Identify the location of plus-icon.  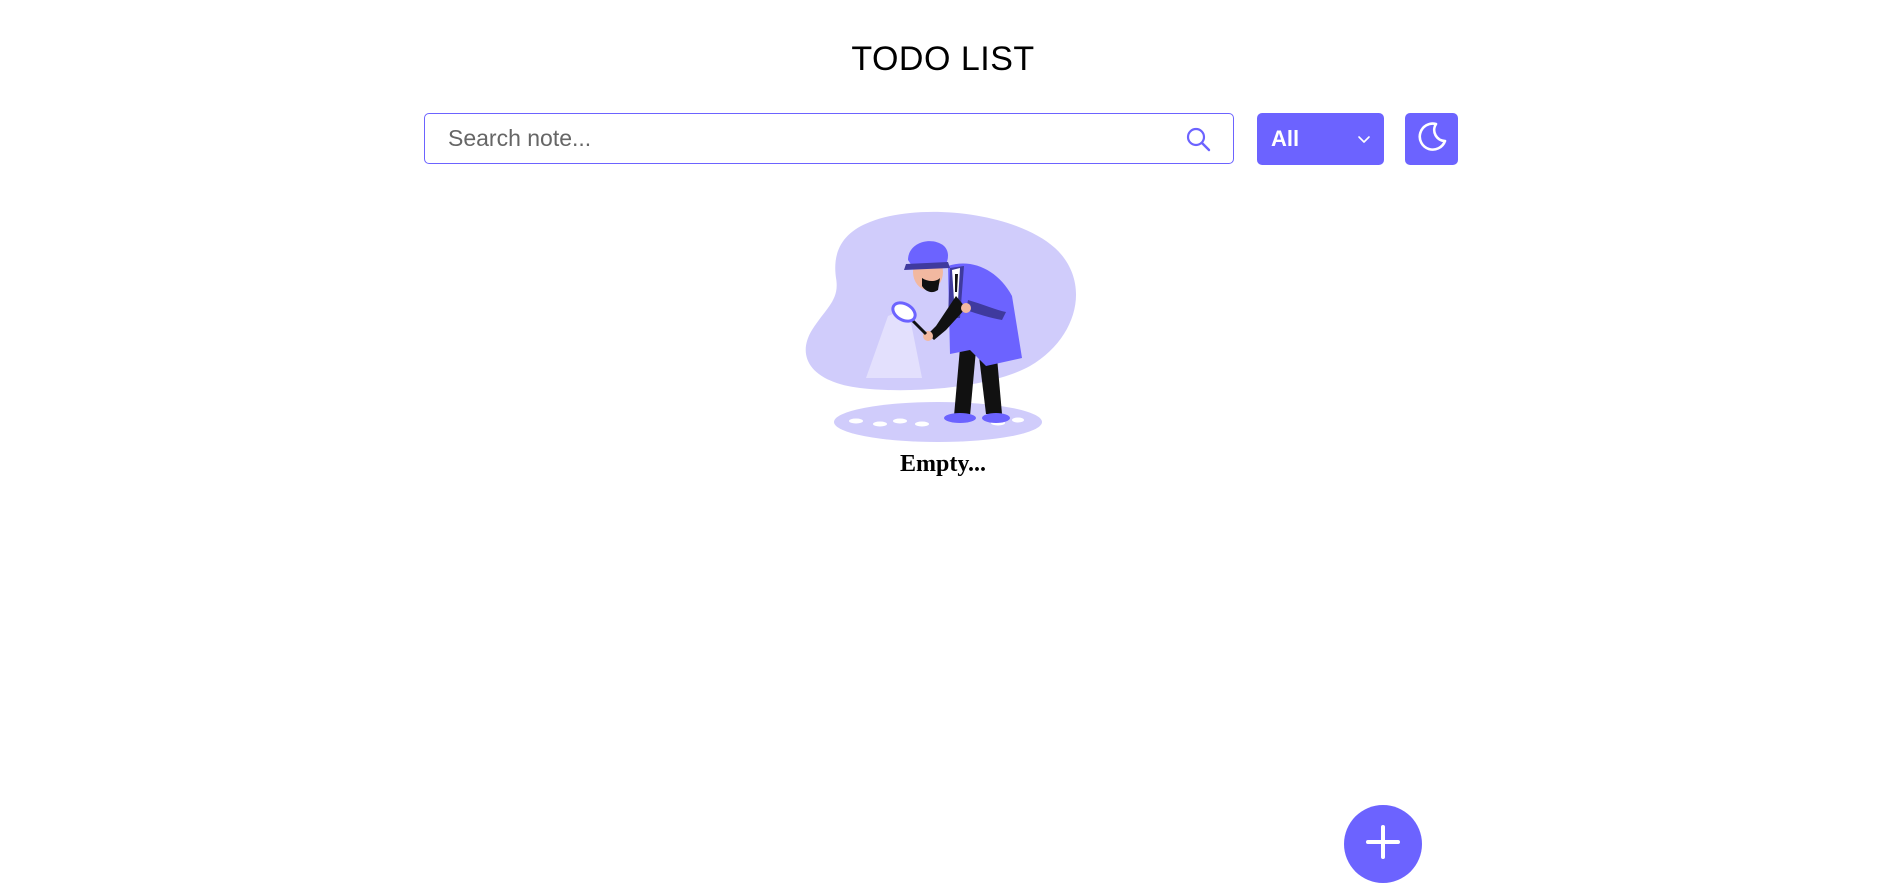
(1383, 844).